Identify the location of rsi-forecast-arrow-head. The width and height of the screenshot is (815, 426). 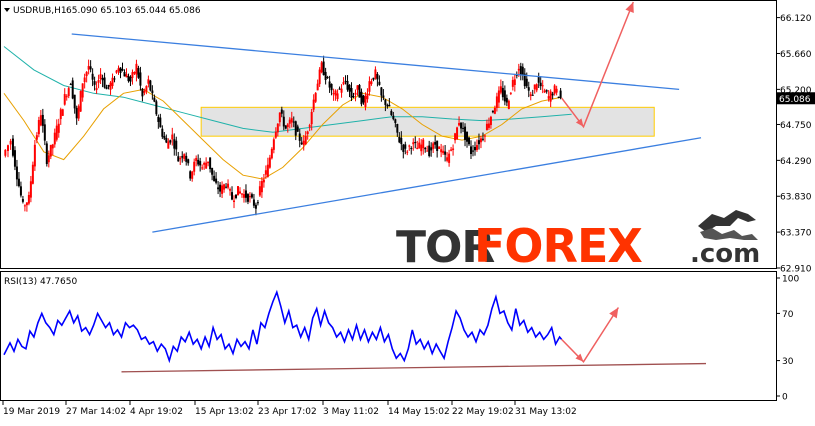
(614, 313).